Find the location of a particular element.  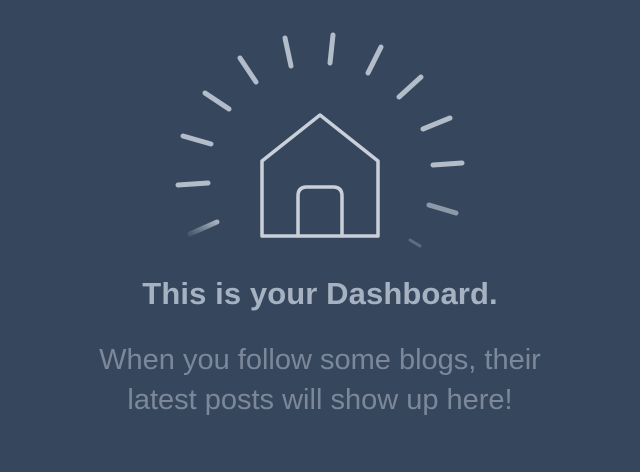

dashboard-message-line-2: latest posts will show up here! is located at coordinates (320, 400).